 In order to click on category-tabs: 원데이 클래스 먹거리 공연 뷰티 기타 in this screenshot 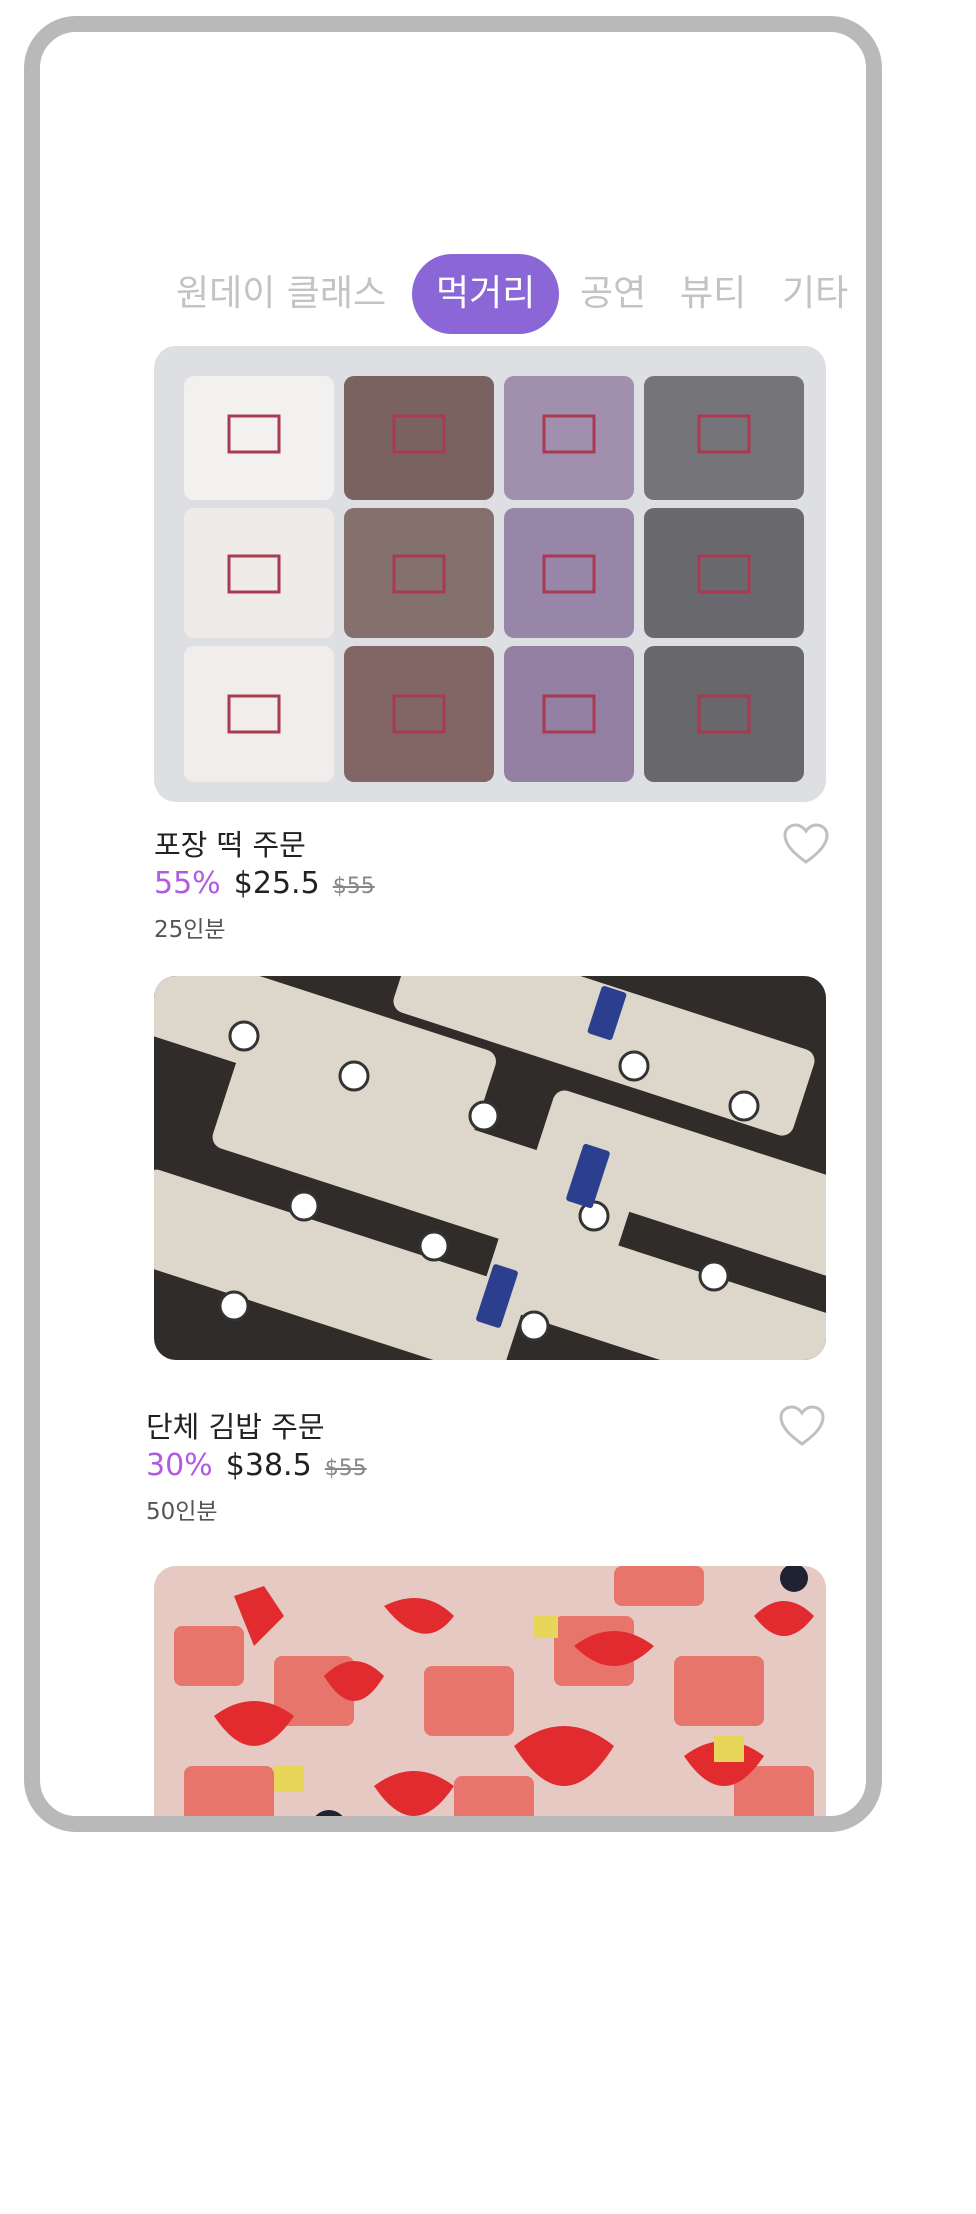, I will do `click(453, 296)`.